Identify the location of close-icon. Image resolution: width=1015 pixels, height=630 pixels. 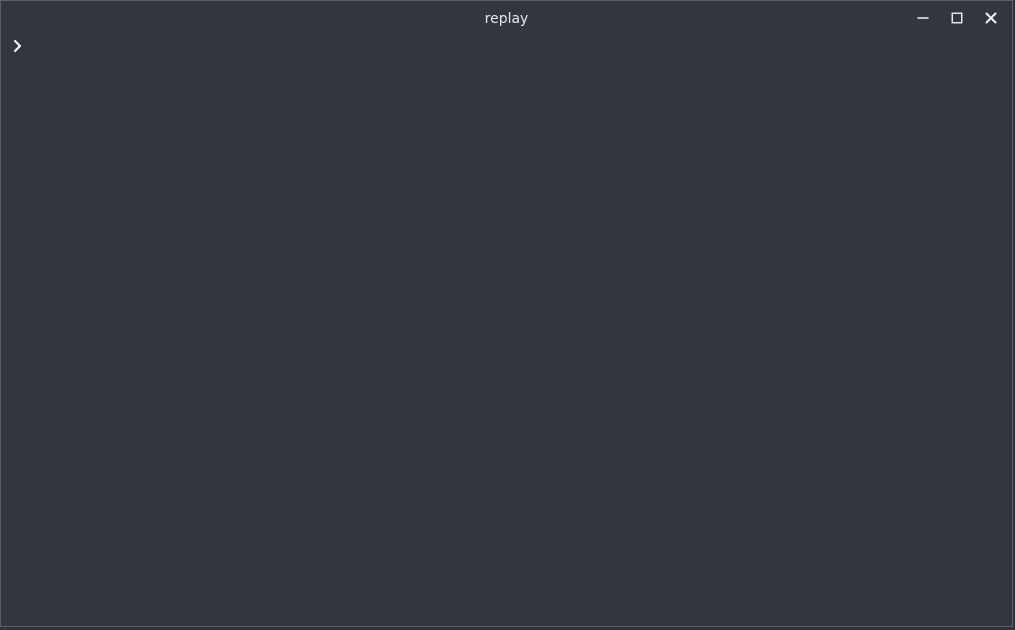
(991, 18).